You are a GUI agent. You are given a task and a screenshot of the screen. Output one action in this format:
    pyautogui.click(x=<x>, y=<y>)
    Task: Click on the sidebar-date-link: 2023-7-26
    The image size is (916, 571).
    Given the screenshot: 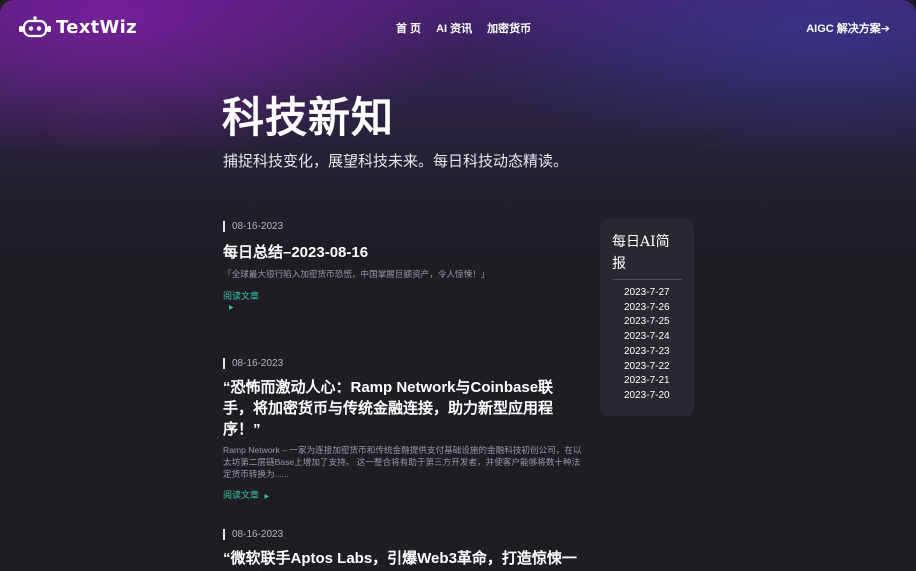 What is the action you would take?
    pyautogui.click(x=647, y=308)
    